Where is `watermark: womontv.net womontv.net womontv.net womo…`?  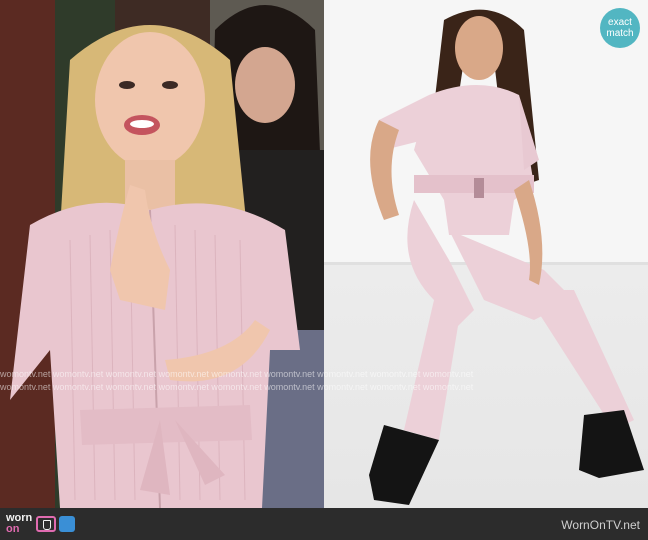 watermark: womontv.net womontv.net womontv.net womo… is located at coordinates (324, 381).